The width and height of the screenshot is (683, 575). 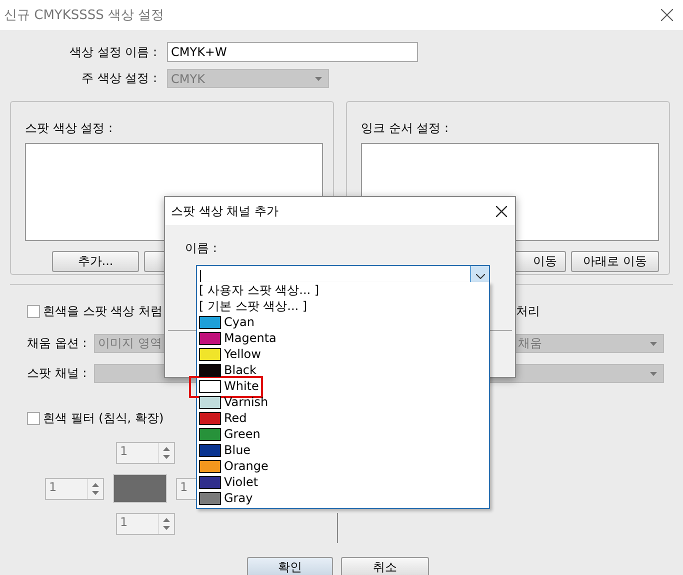 What do you see at coordinates (235, 418) in the screenshot?
I see `color-name: Red` at bounding box center [235, 418].